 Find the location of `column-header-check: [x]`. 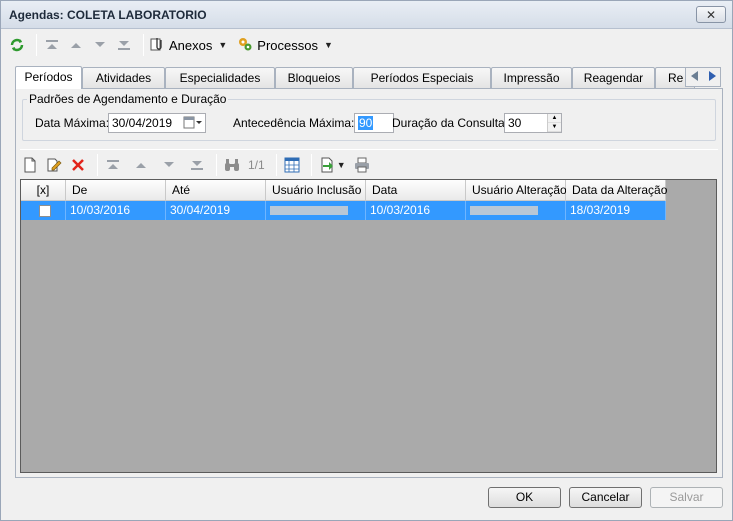

column-header-check: [x] is located at coordinates (43, 190).